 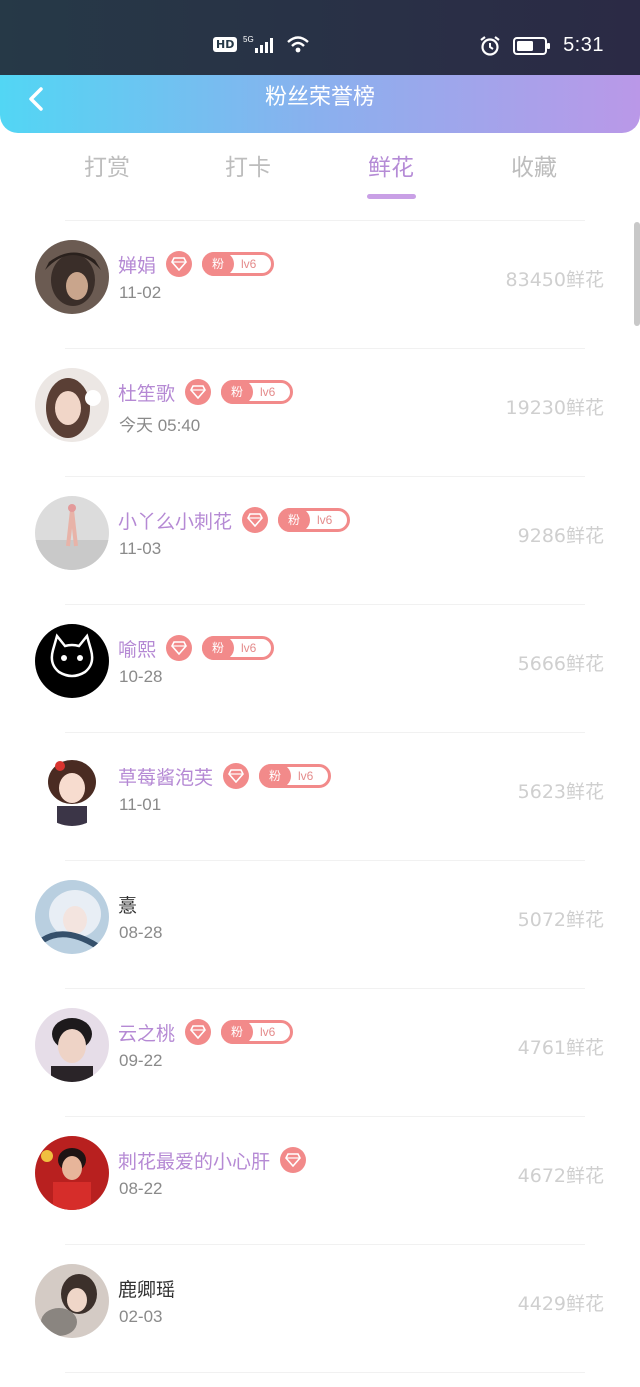 What do you see at coordinates (196, 264) in the screenshot?
I see `name-row: 婵娟 粉 lv6` at bounding box center [196, 264].